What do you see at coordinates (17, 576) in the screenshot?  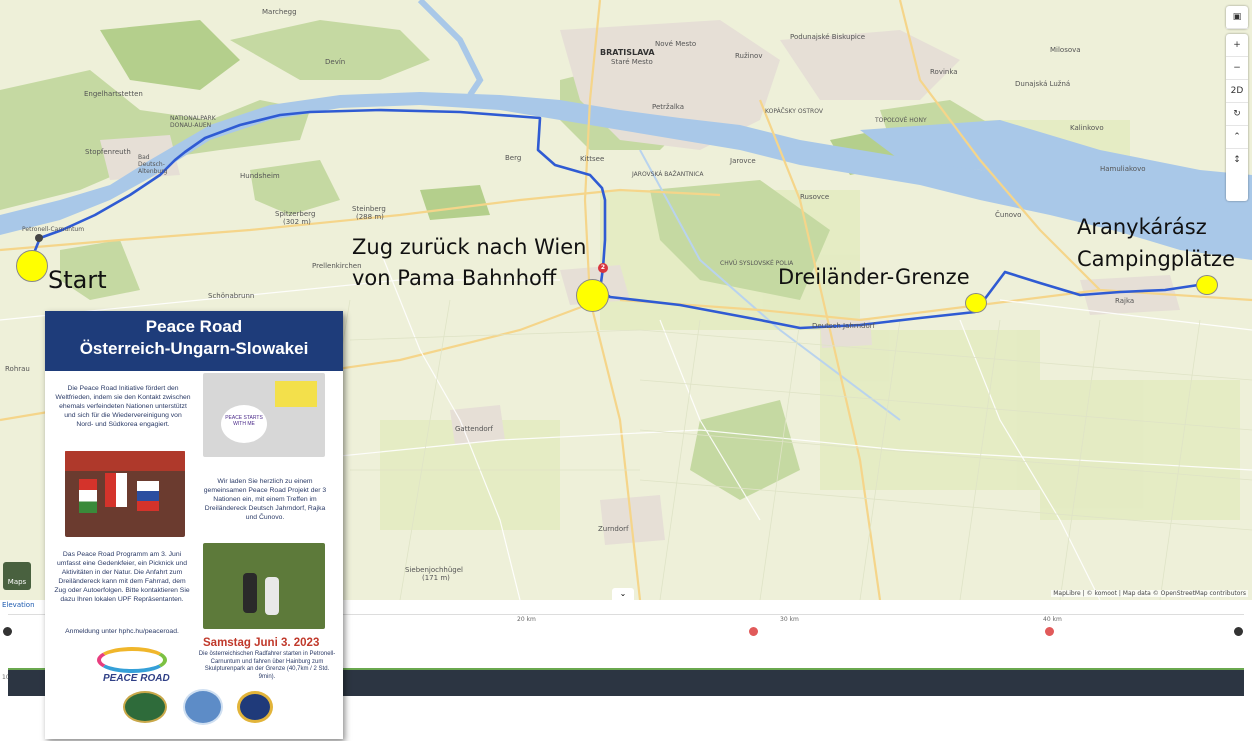 I see `maps-layer-button: Maps` at bounding box center [17, 576].